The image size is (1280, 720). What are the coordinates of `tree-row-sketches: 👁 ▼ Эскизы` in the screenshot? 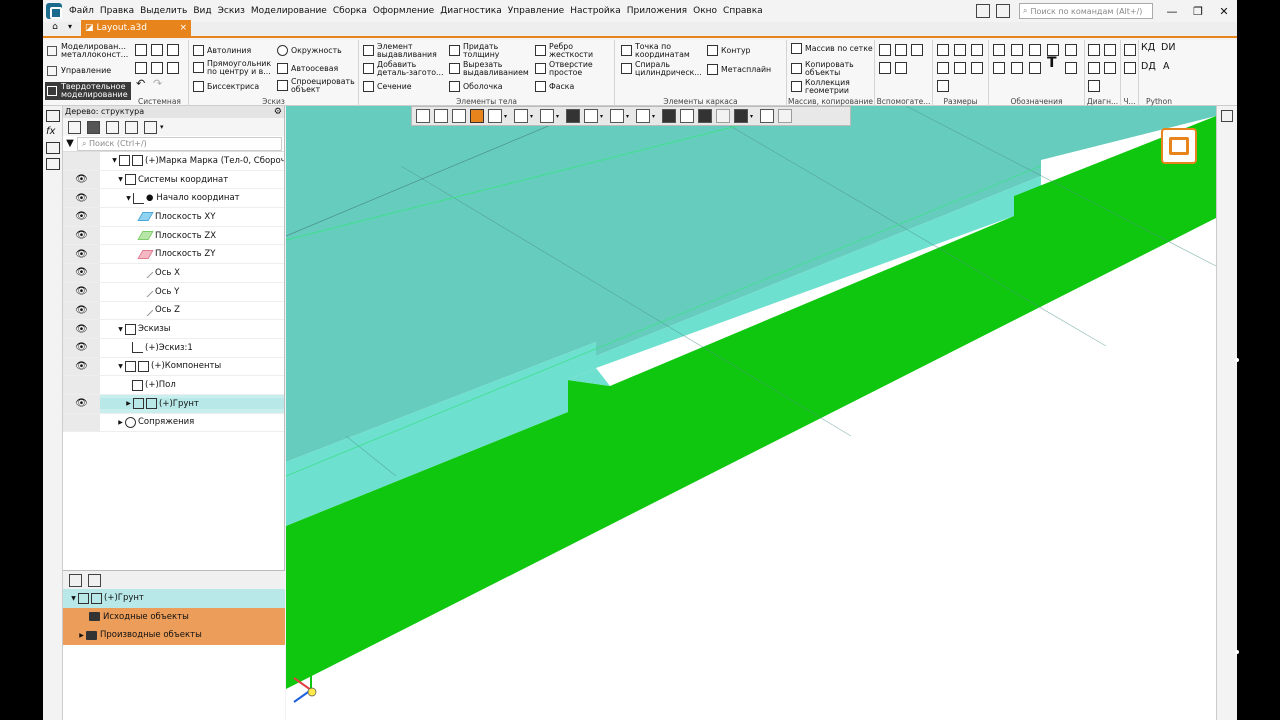 It's located at (173, 329).